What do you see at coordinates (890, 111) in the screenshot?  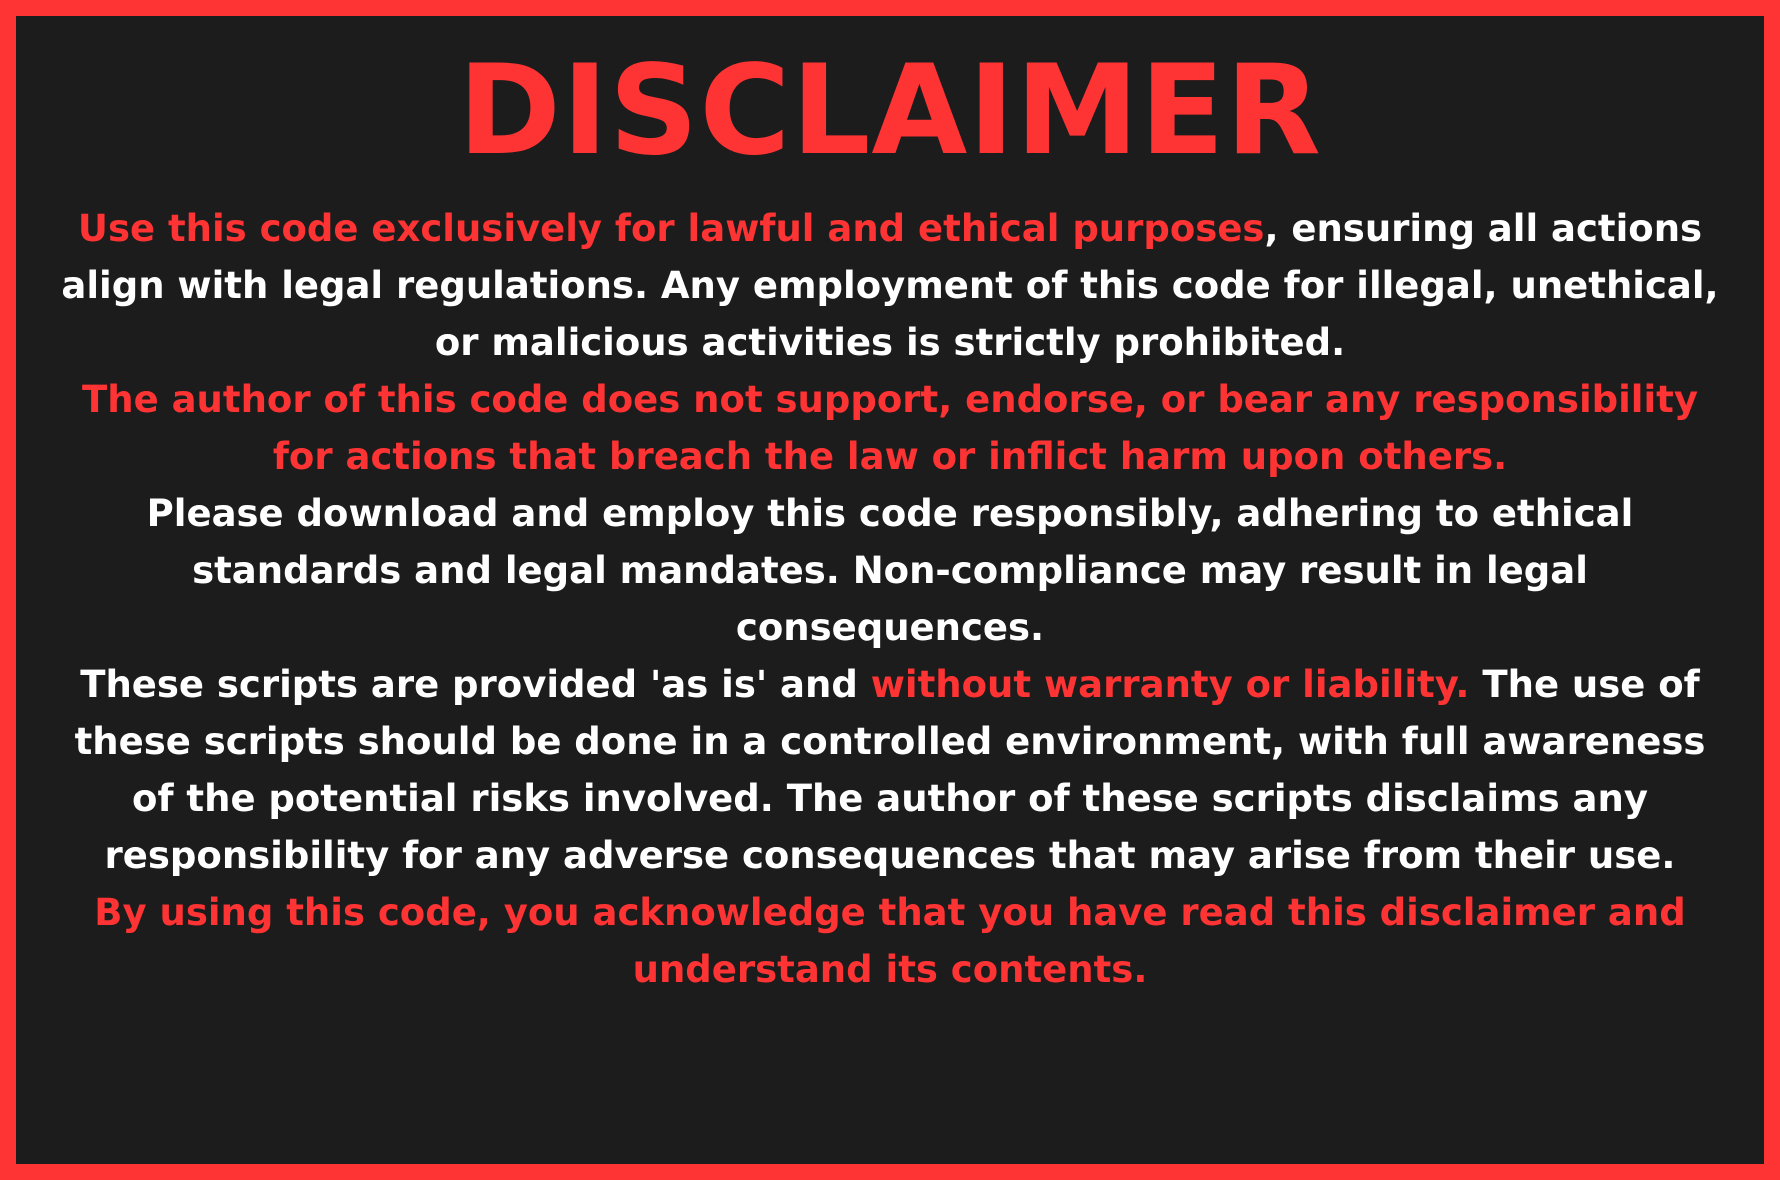 I see `disclaimer-title: DISCLAIMER` at bounding box center [890, 111].